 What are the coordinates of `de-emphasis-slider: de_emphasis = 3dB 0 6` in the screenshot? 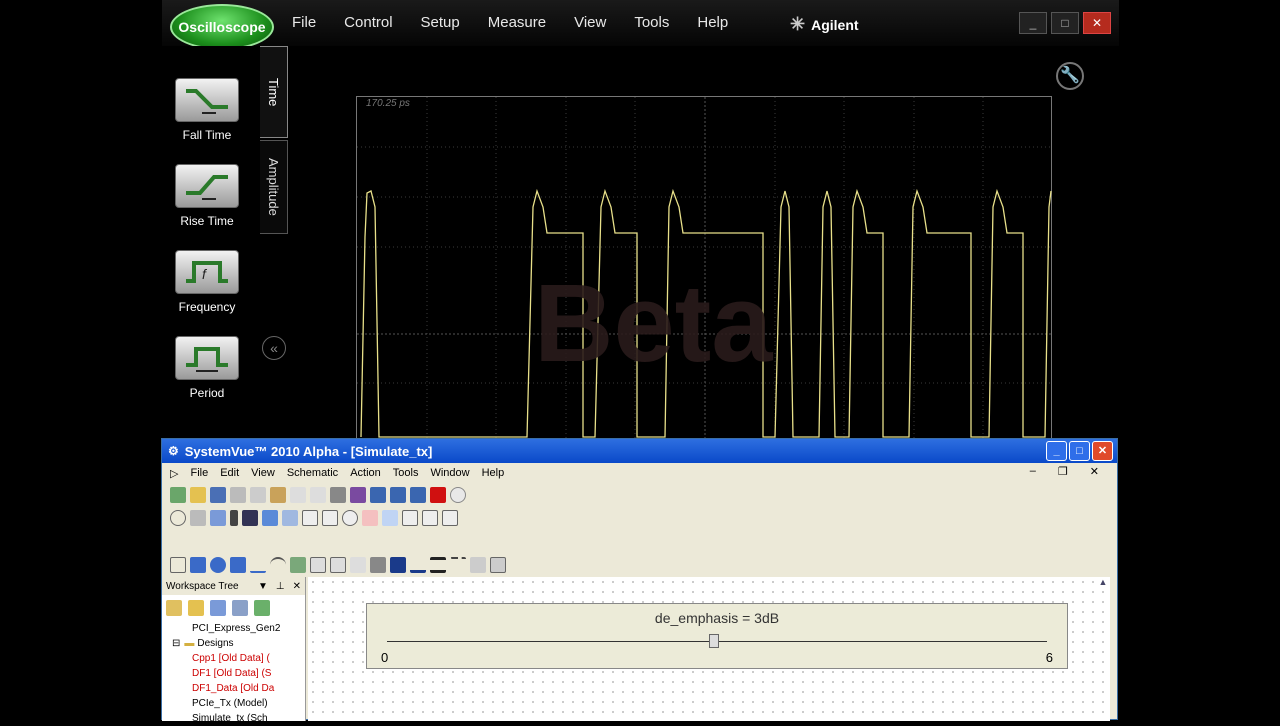 It's located at (717, 636).